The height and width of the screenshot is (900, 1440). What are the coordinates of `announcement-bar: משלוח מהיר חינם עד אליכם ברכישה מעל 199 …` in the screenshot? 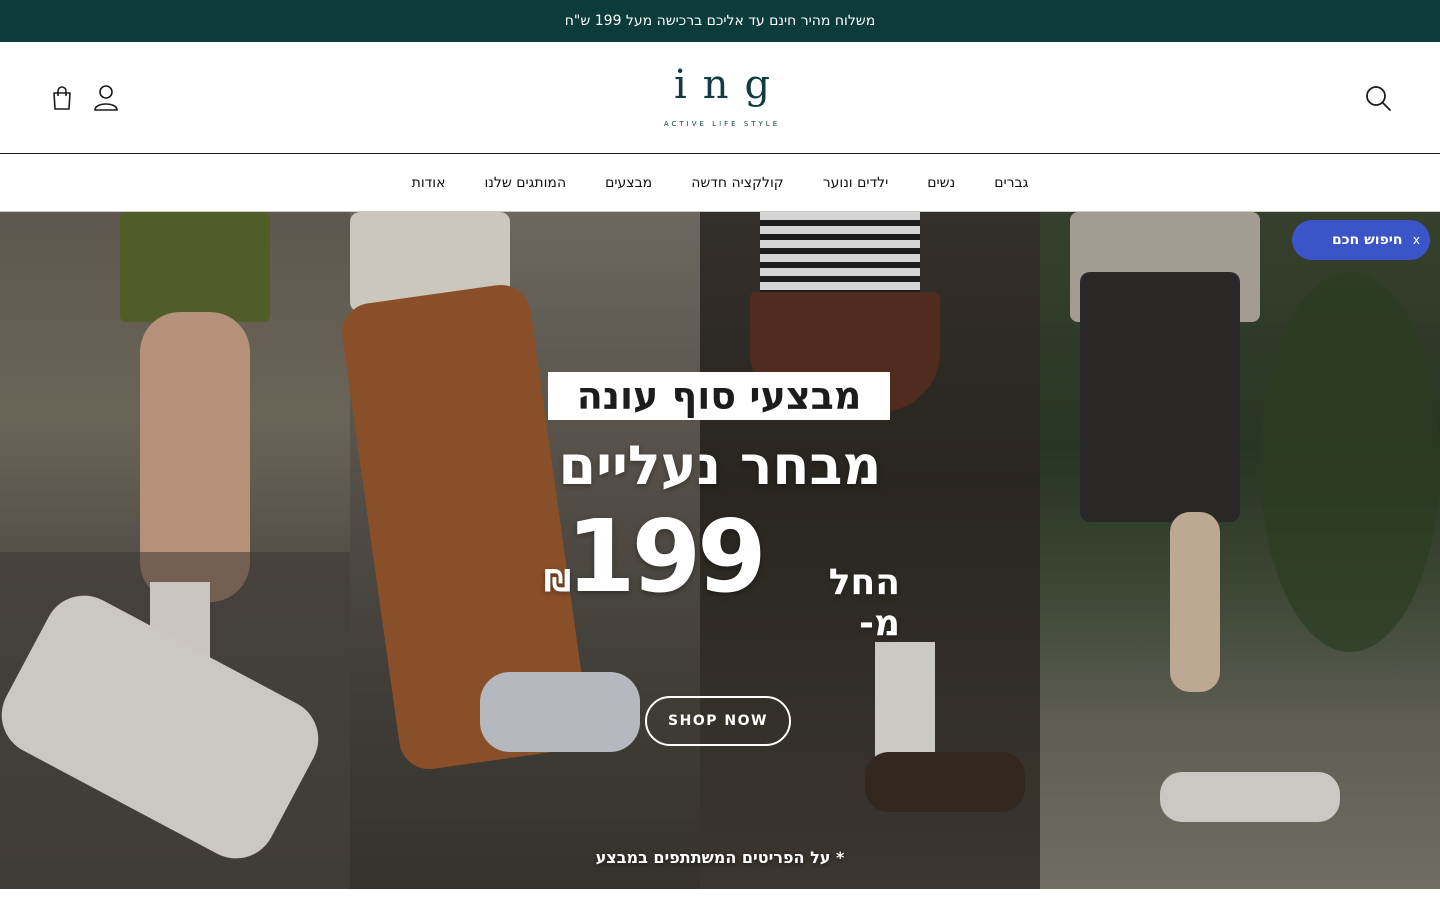 It's located at (720, 21).